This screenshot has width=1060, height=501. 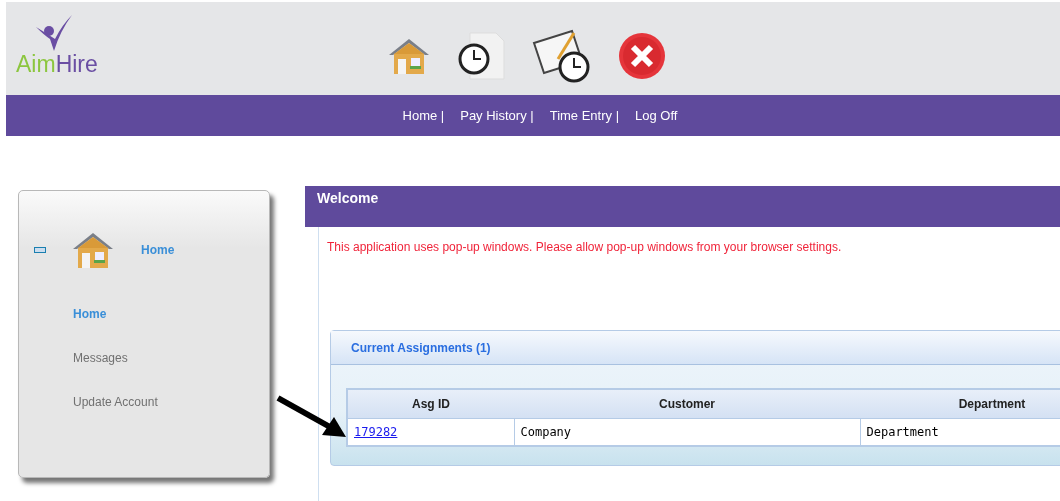 What do you see at coordinates (312, 417) in the screenshot?
I see `pointer-arrow` at bounding box center [312, 417].